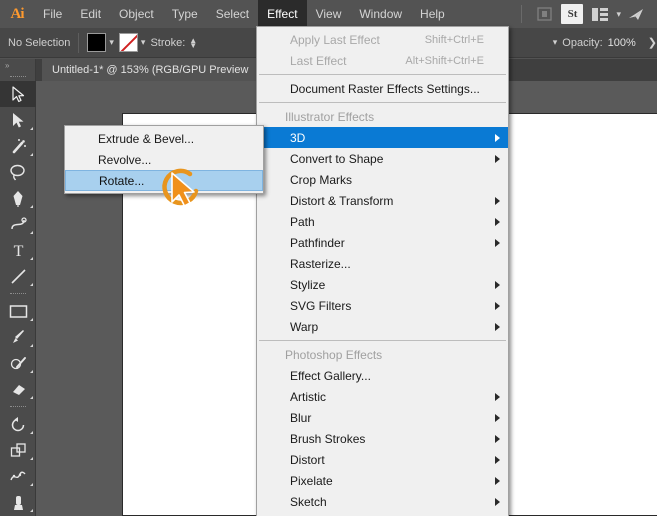  What do you see at coordinates (335, 39) in the screenshot?
I see `menu-item-label: Apply Last Effect` at bounding box center [335, 39].